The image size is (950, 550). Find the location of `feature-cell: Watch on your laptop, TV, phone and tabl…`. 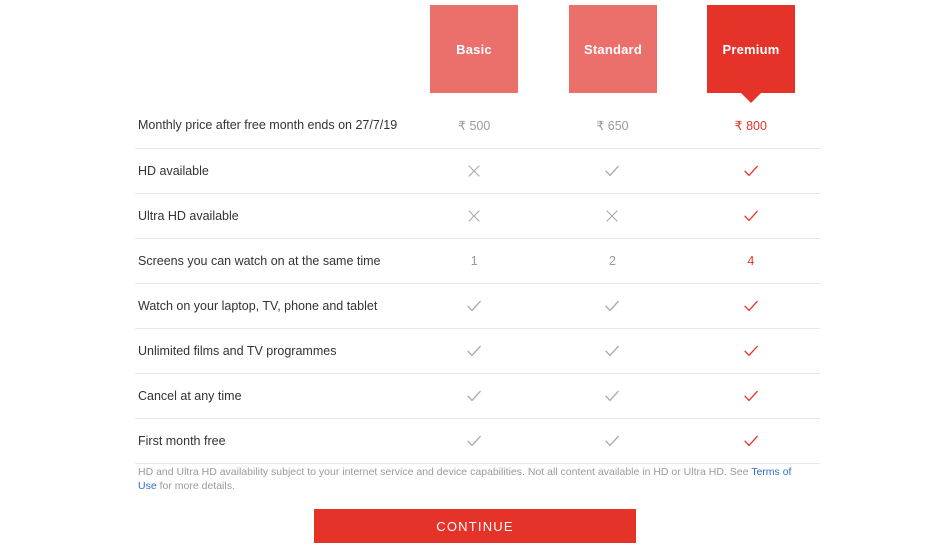

feature-cell: Watch on your laptop, TV, phone and tabl… is located at coordinates (270, 306).